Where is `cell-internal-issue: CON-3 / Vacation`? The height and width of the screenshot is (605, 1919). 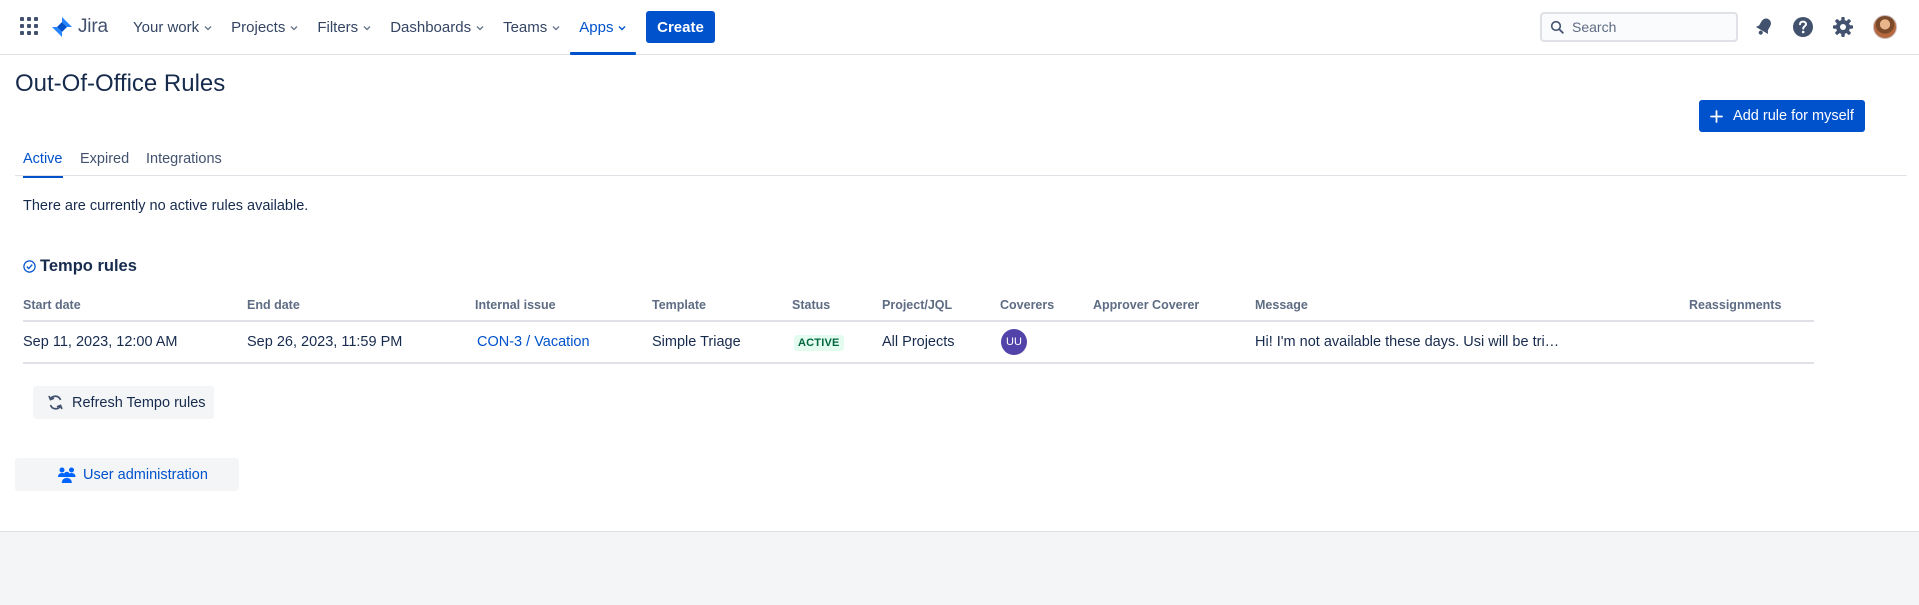
cell-internal-issue: CON-3 / Vacation is located at coordinates (563, 342).